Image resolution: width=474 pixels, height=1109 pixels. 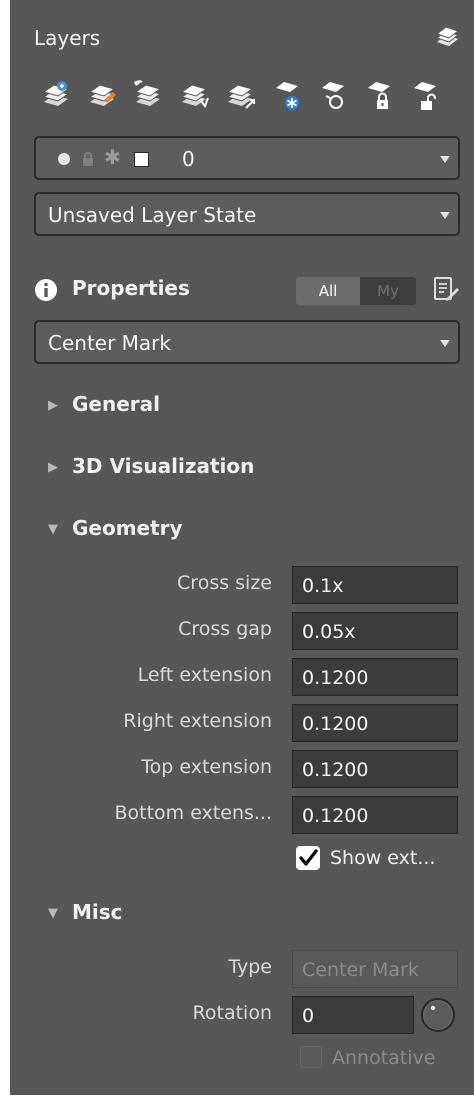 I want to click on all-my-toggle: All My, so click(x=356, y=291).